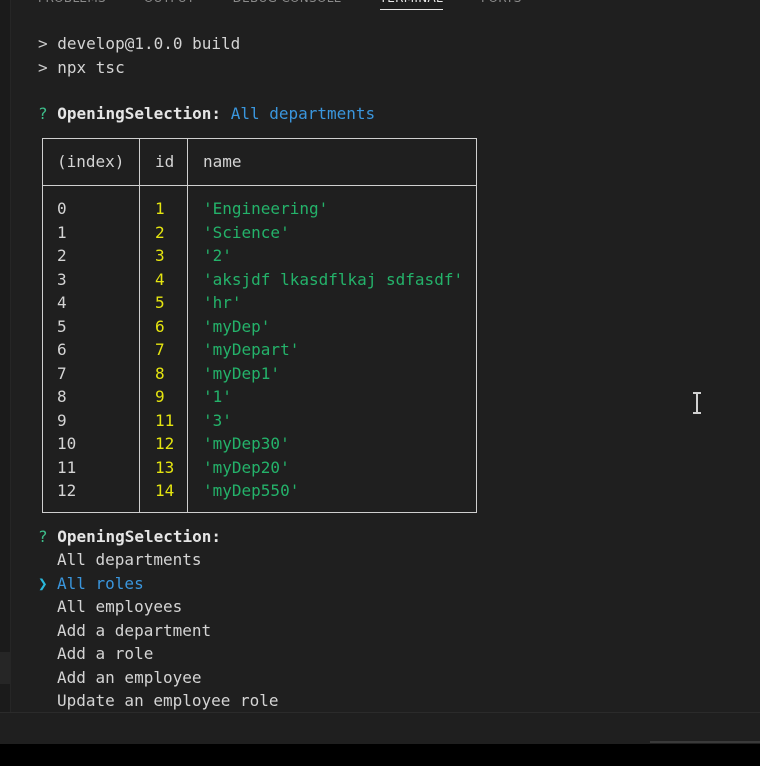 This screenshot has width=760, height=766. What do you see at coordinates (160, 326) in the screenshot?
I see `table-cell-id: 6` at bounding box center [160, 326].